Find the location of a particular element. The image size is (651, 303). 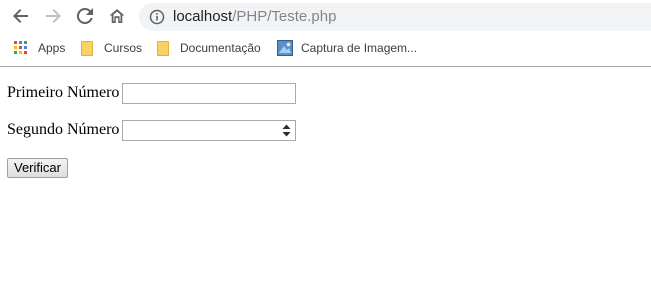

url-text: localhost/PHP/Teste.php is located at coordinates (254, 17).